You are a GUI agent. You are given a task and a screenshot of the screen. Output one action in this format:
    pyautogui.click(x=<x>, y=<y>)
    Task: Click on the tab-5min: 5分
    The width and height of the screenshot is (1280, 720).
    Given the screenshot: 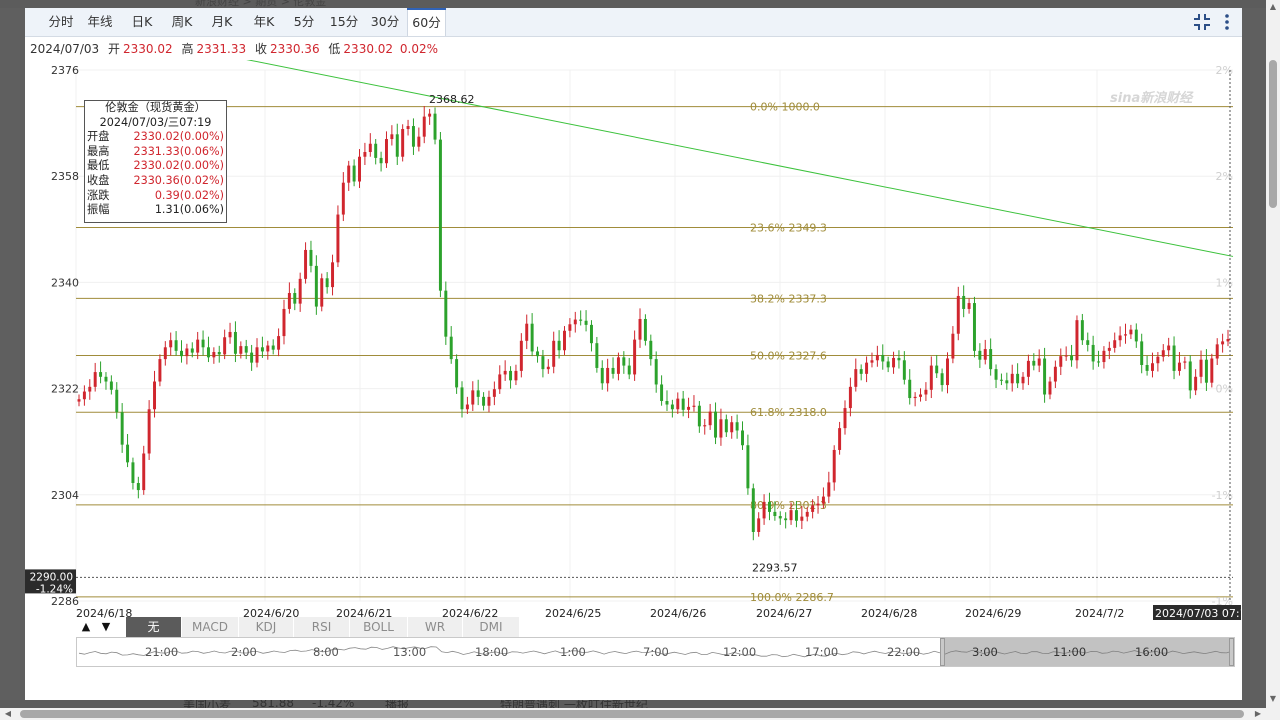 What is the action you would take?
    pyautogui.click(x=304, y=22)
    